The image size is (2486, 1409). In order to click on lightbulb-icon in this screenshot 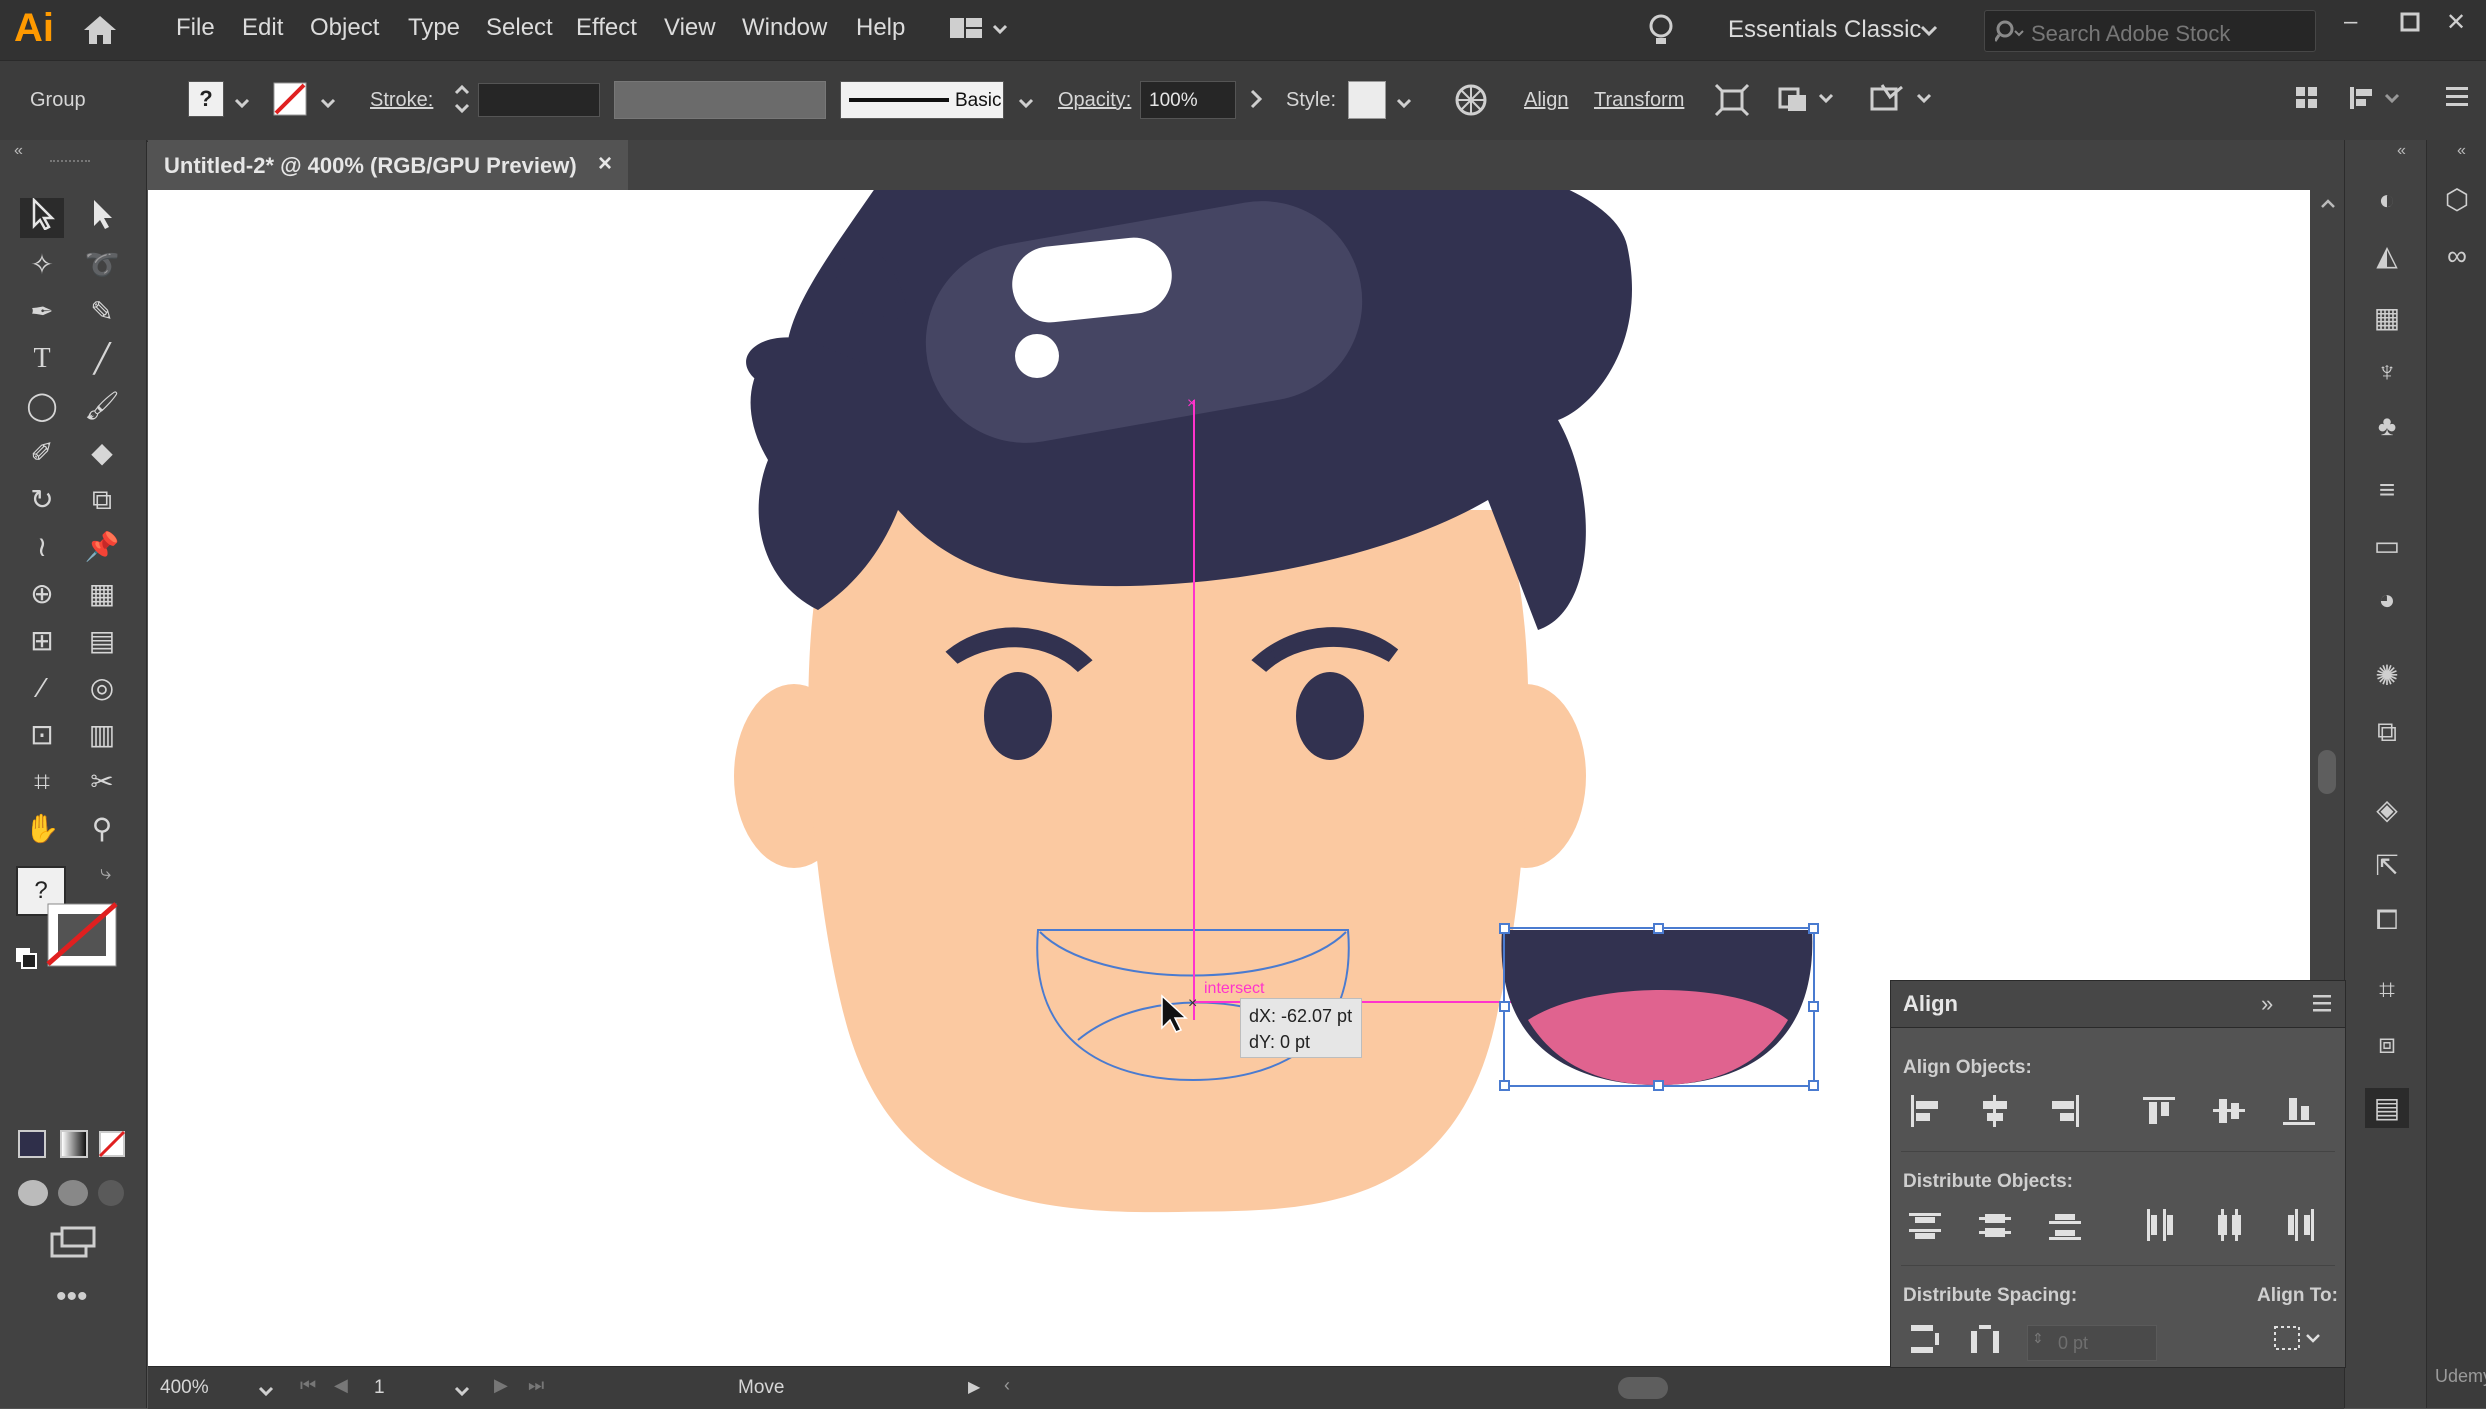, I will do `click(1661, 33)`.